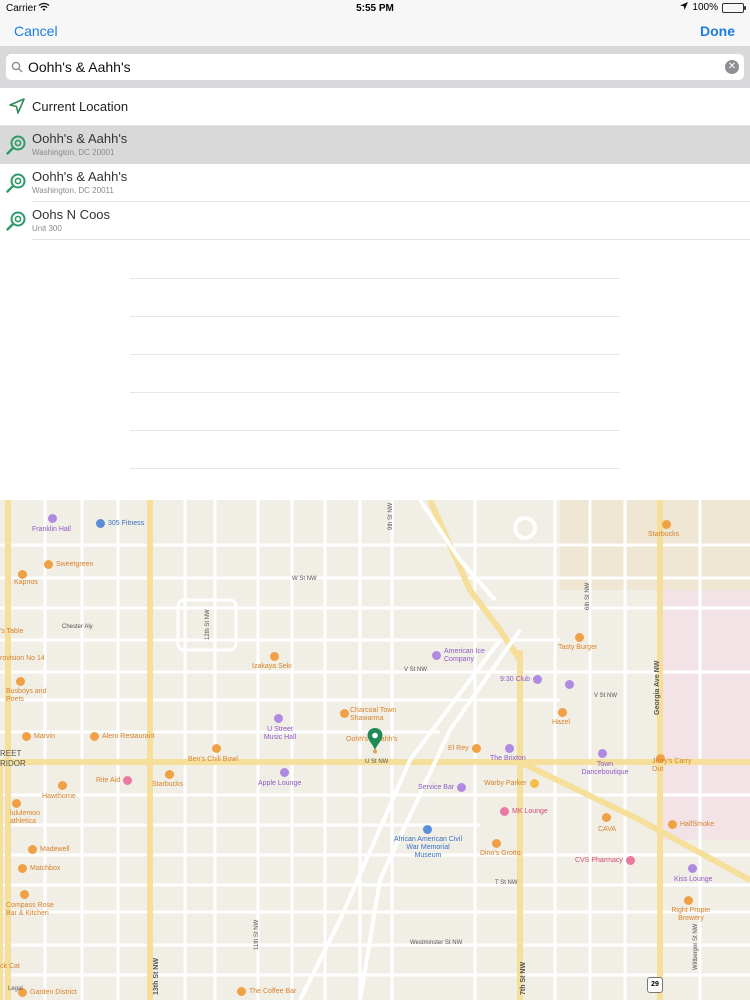  Describe the element at coordinates (38, 736) in the screenshot. I see `poi-marvin: Marvin` at that location.